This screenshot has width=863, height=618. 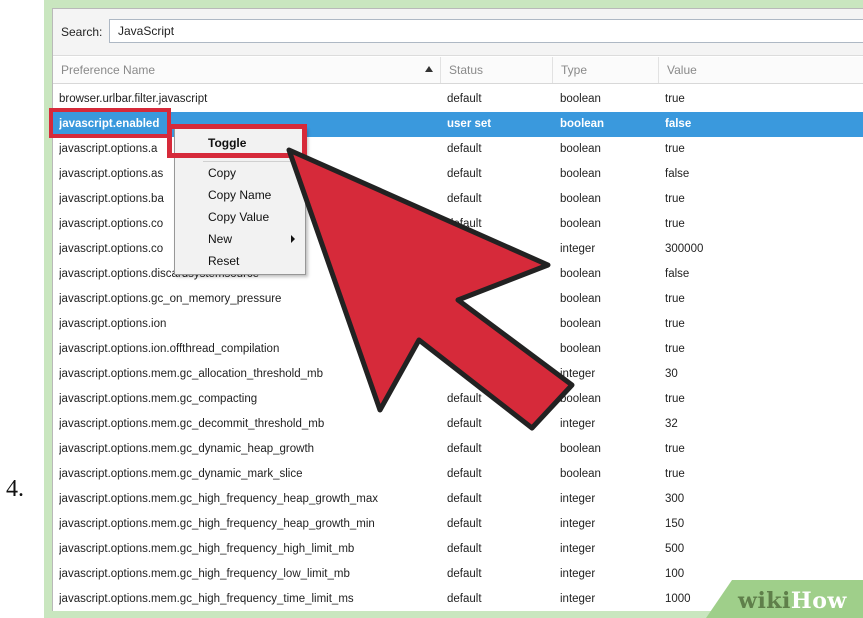 What do you see at coordinates (764, 601) in the screenshot?
I see `logo-wiki-text: wiki` at bounding box center [764, 601].